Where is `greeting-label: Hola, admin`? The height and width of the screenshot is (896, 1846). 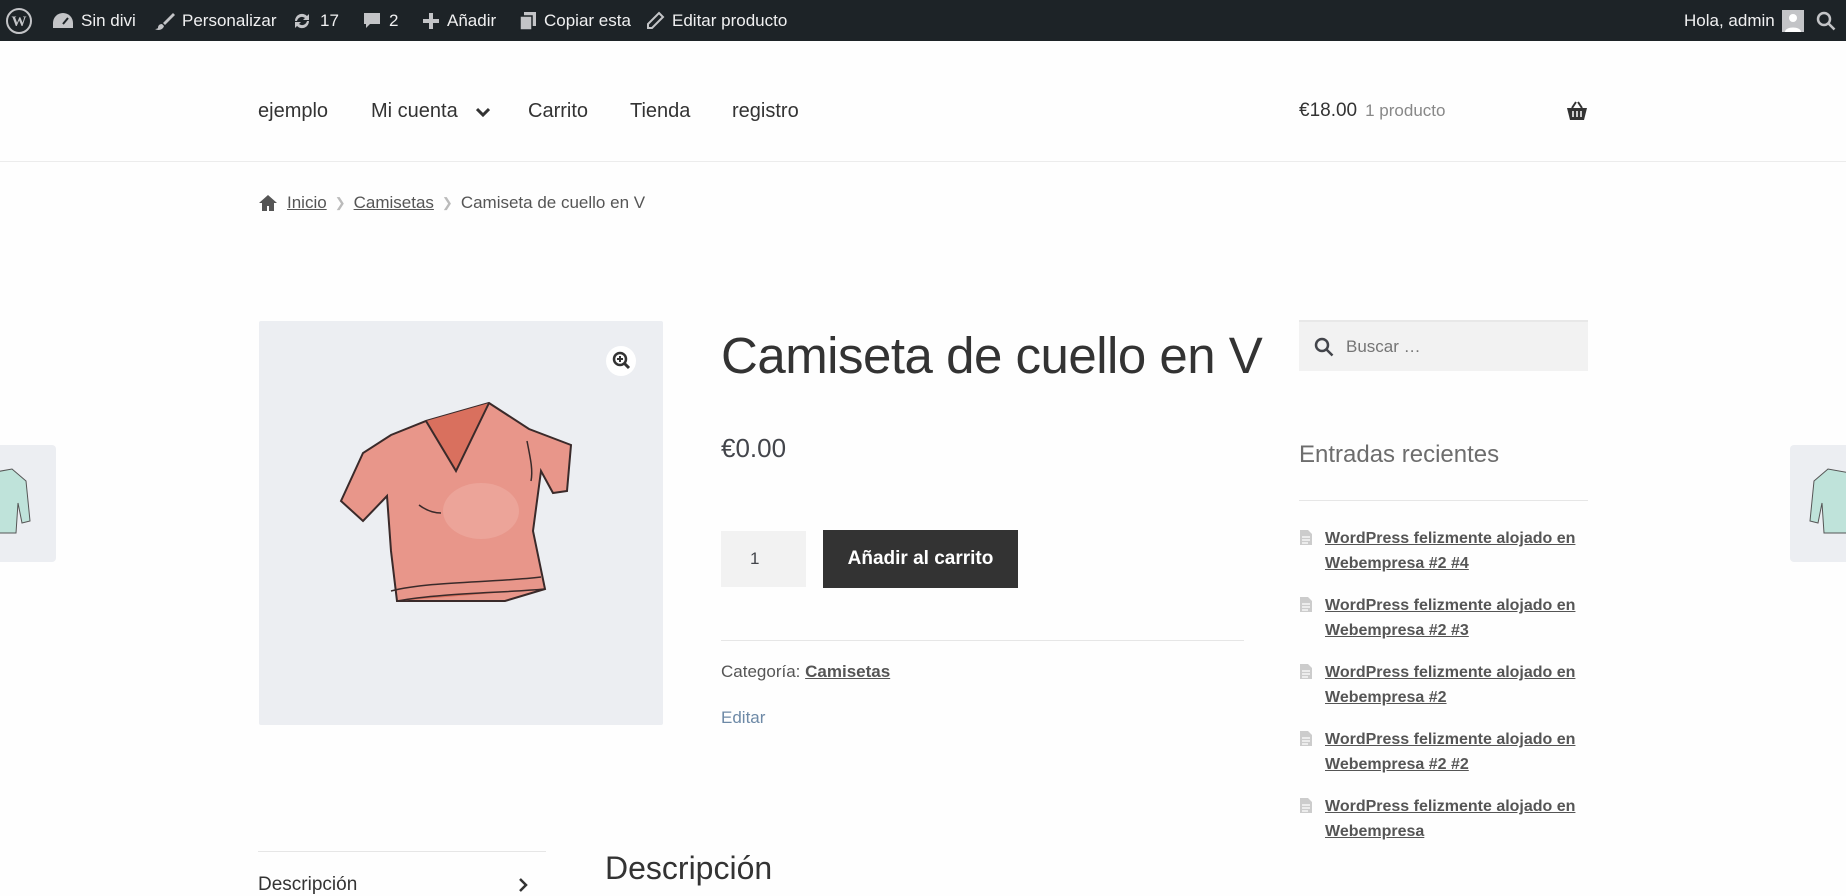 greeting-label: Hola, admin is located at coordinates (1729, 20).